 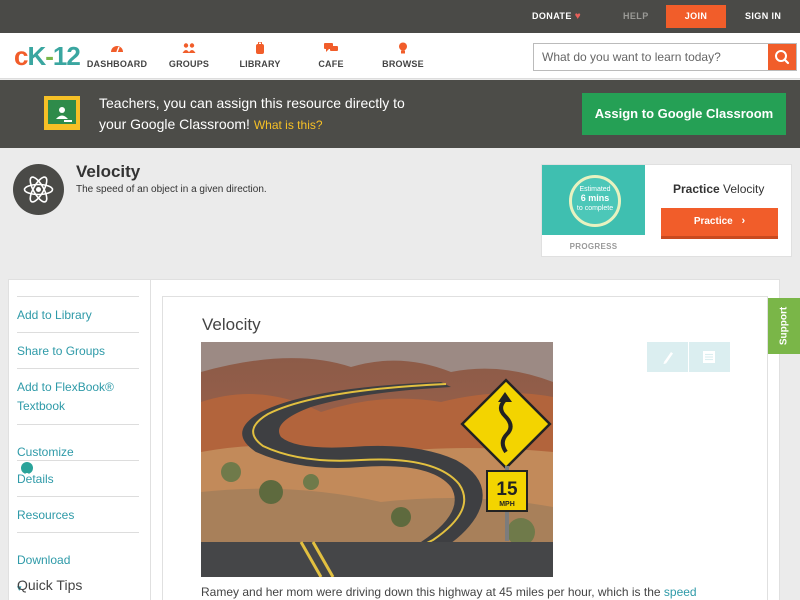 I want to click on sidebar-item-label: Add to Library, so click(x=54, y=315).